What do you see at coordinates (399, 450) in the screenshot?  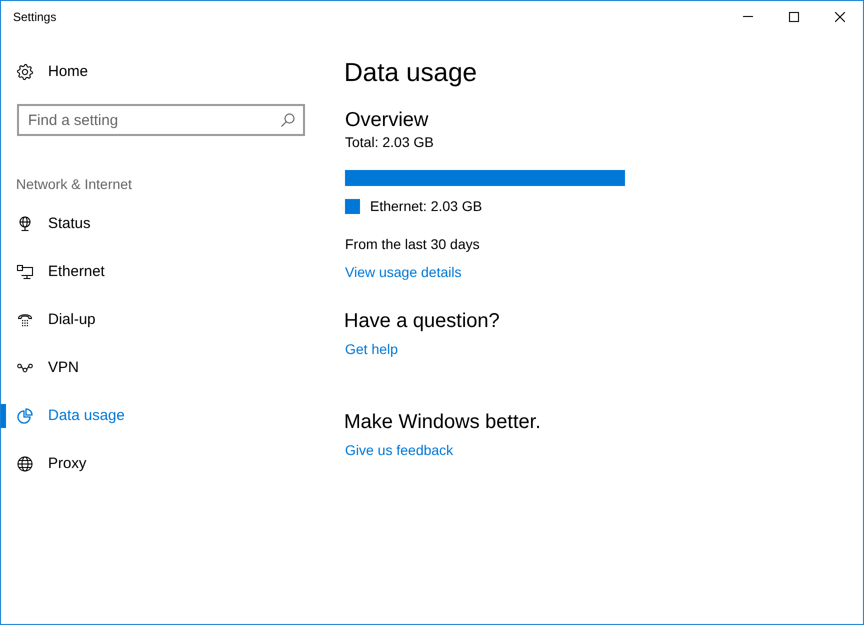 I see `help-link: Give us feedback` at bounding box center [399, 450].